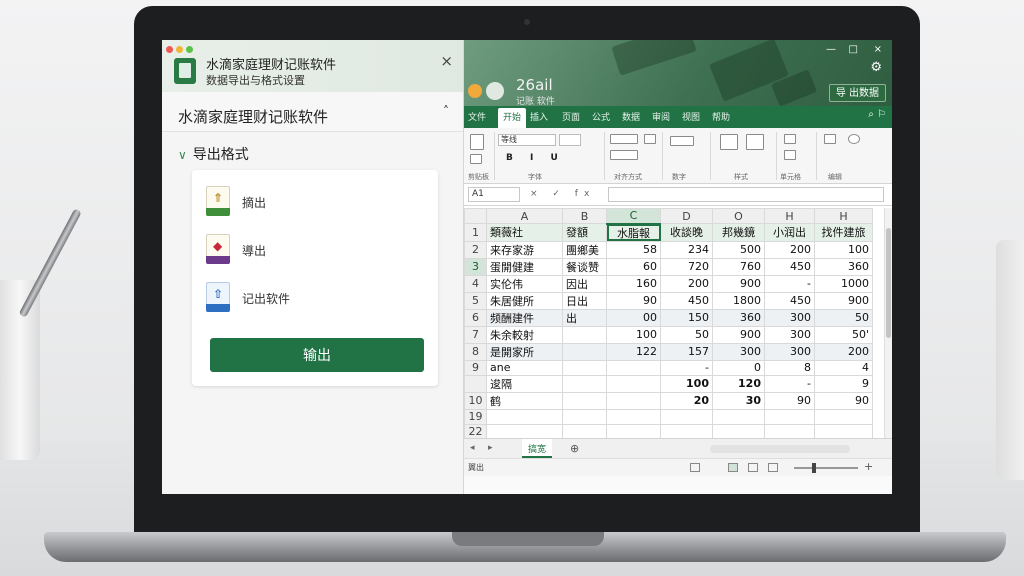 Image resolution: width=1024 pixels, height=576 pixels. I want to click on add-sheet-icon: ⊕, so click(574, 448).